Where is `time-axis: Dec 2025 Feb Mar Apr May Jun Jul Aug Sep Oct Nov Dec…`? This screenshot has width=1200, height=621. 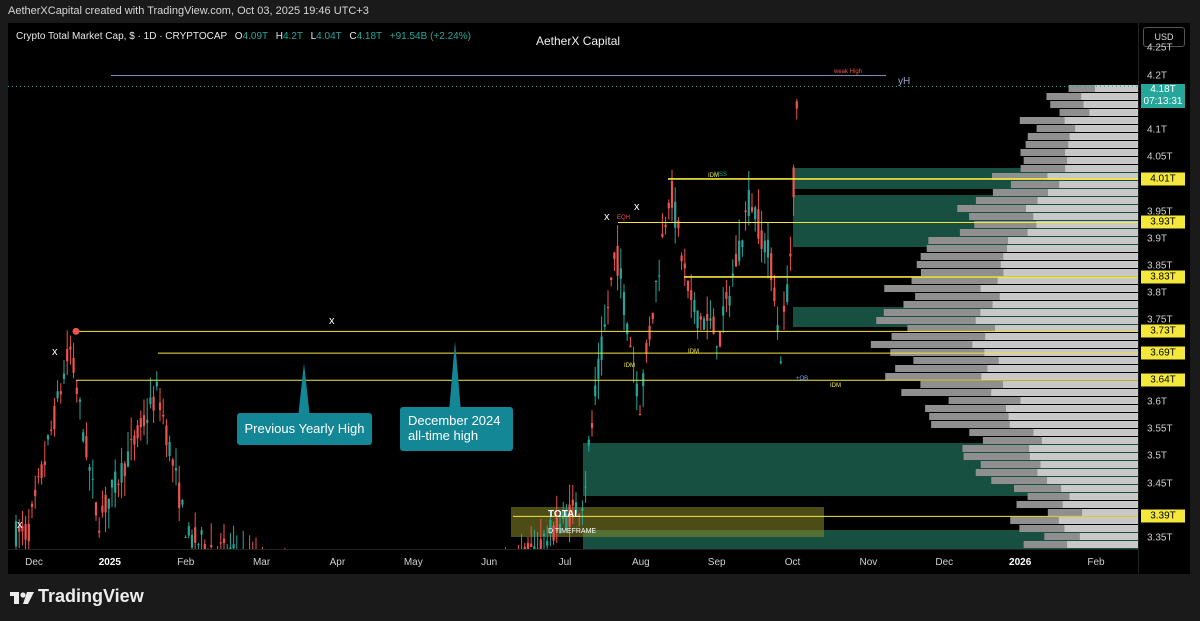 time-axis: Dec 2025 Feb Mar Apr May Jun Jul Aug Sep Oct Nov Dec… is located at coordinates (573, 561).